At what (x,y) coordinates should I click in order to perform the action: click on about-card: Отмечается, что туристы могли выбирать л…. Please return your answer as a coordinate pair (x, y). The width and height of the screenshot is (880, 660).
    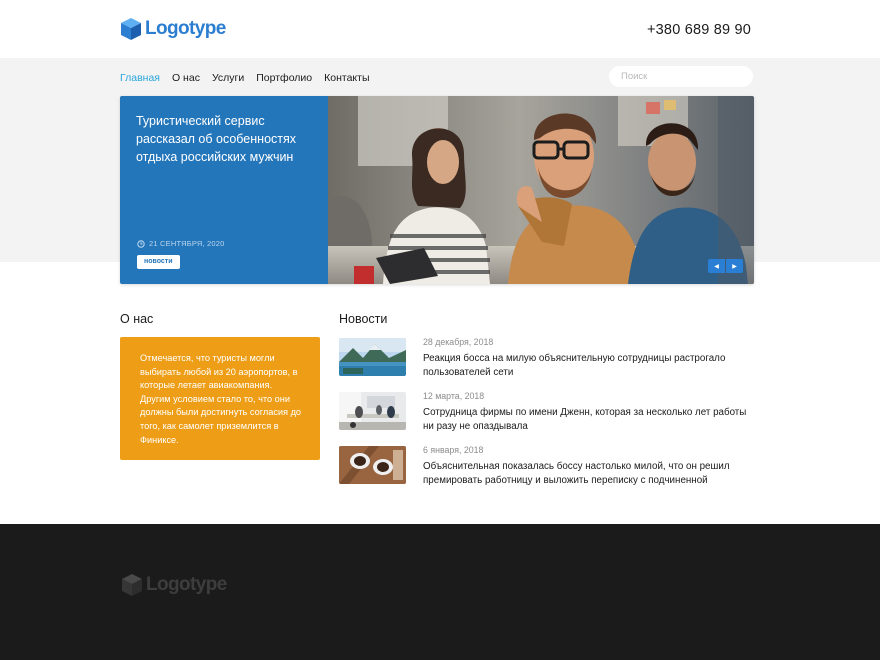
    Looking at the image, I should click on (220, 398).